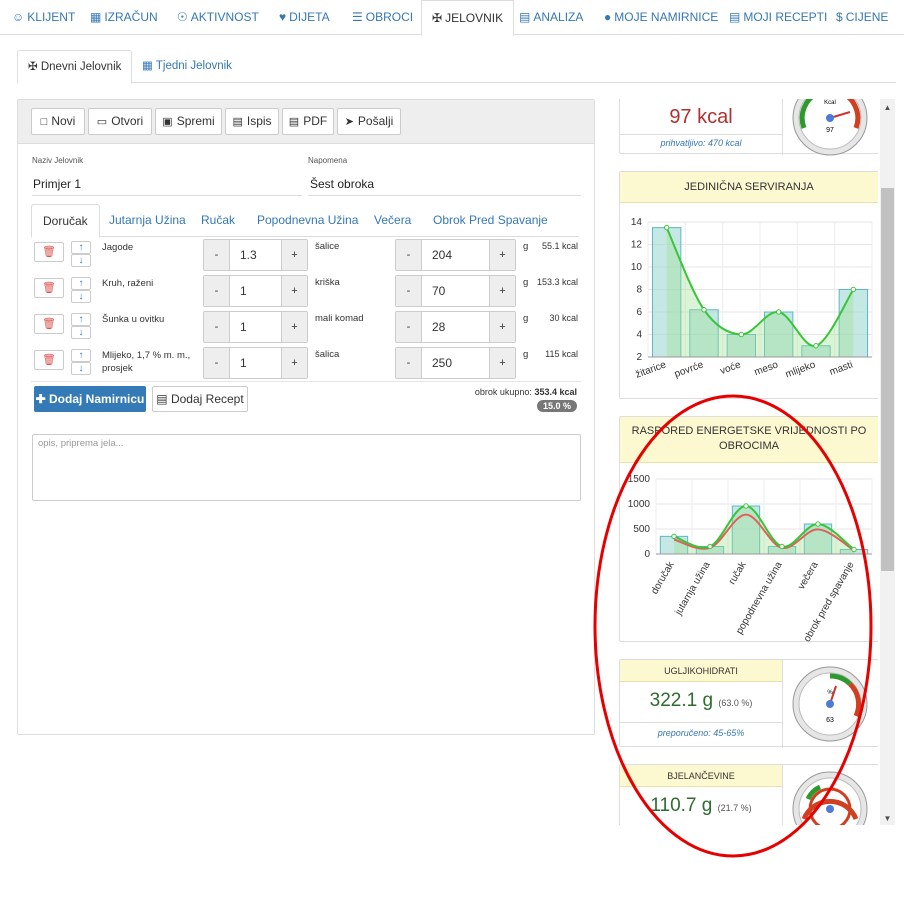 This screenshot has height=909, width=904. I want to click on y-tick-label: 6, so click(639, 312).